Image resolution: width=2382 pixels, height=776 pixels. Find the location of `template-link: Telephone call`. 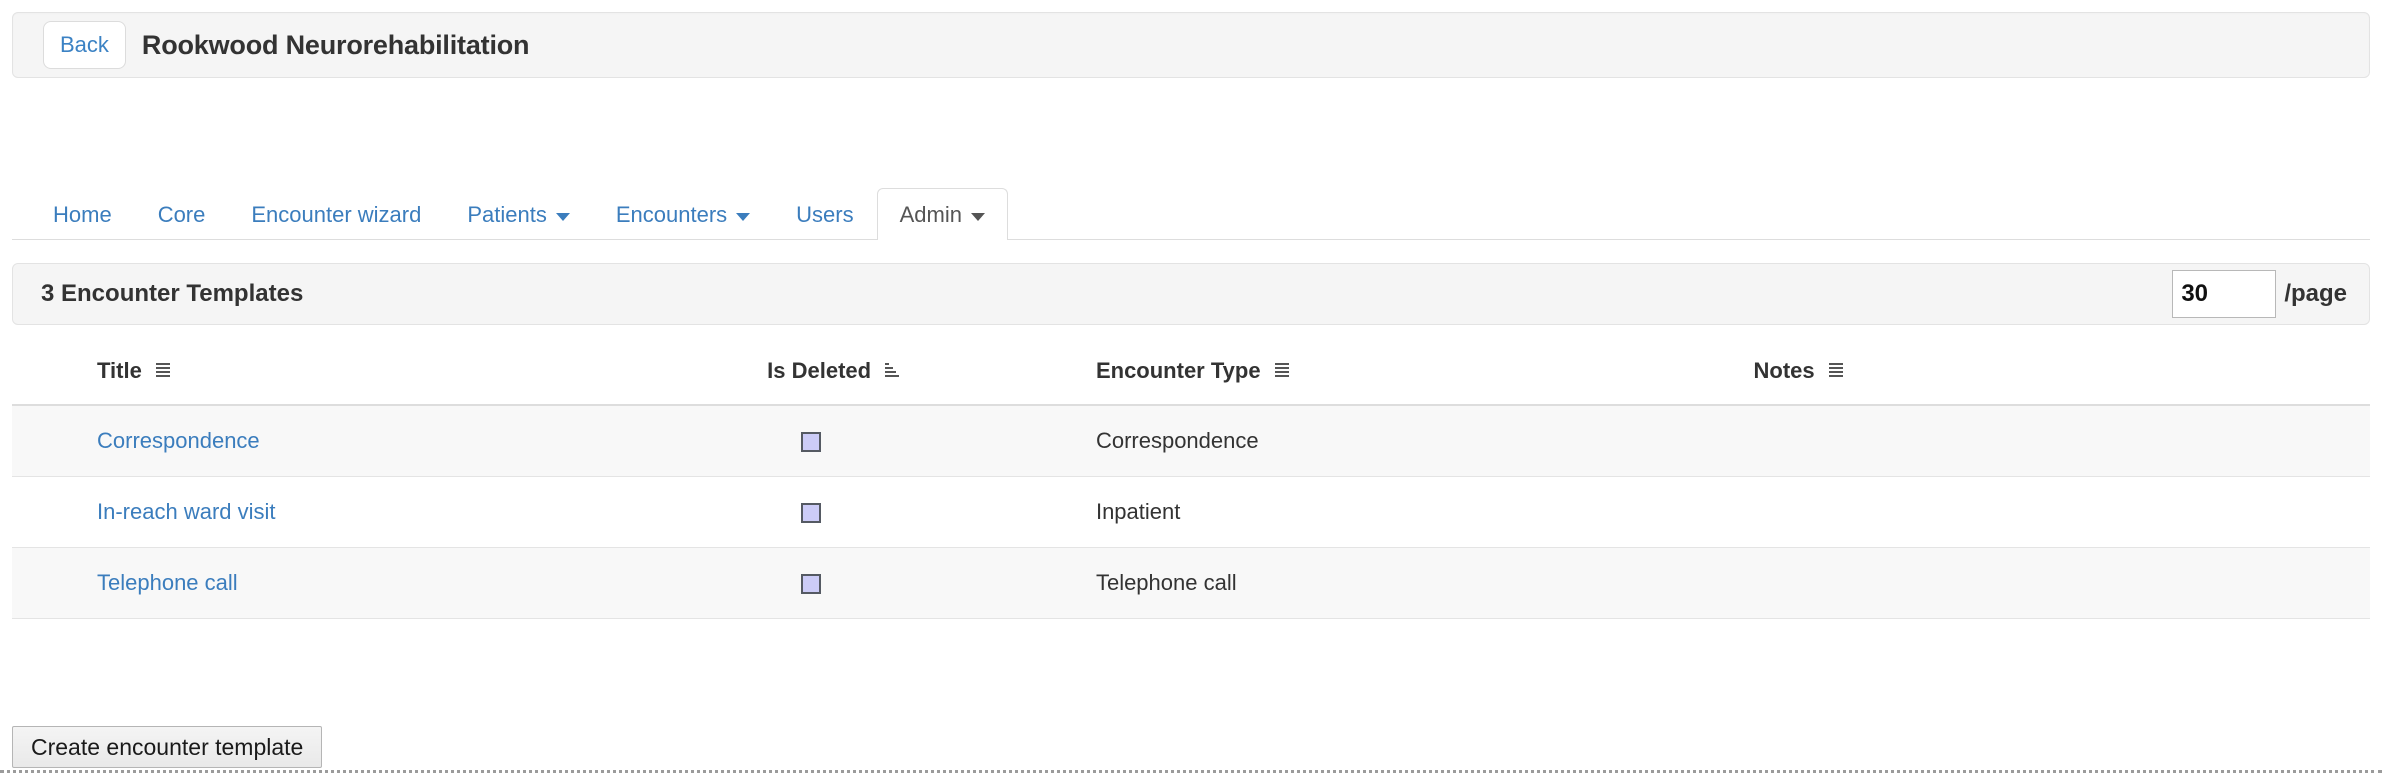

template-link: Telephone call is located at coordinates (167, 582).